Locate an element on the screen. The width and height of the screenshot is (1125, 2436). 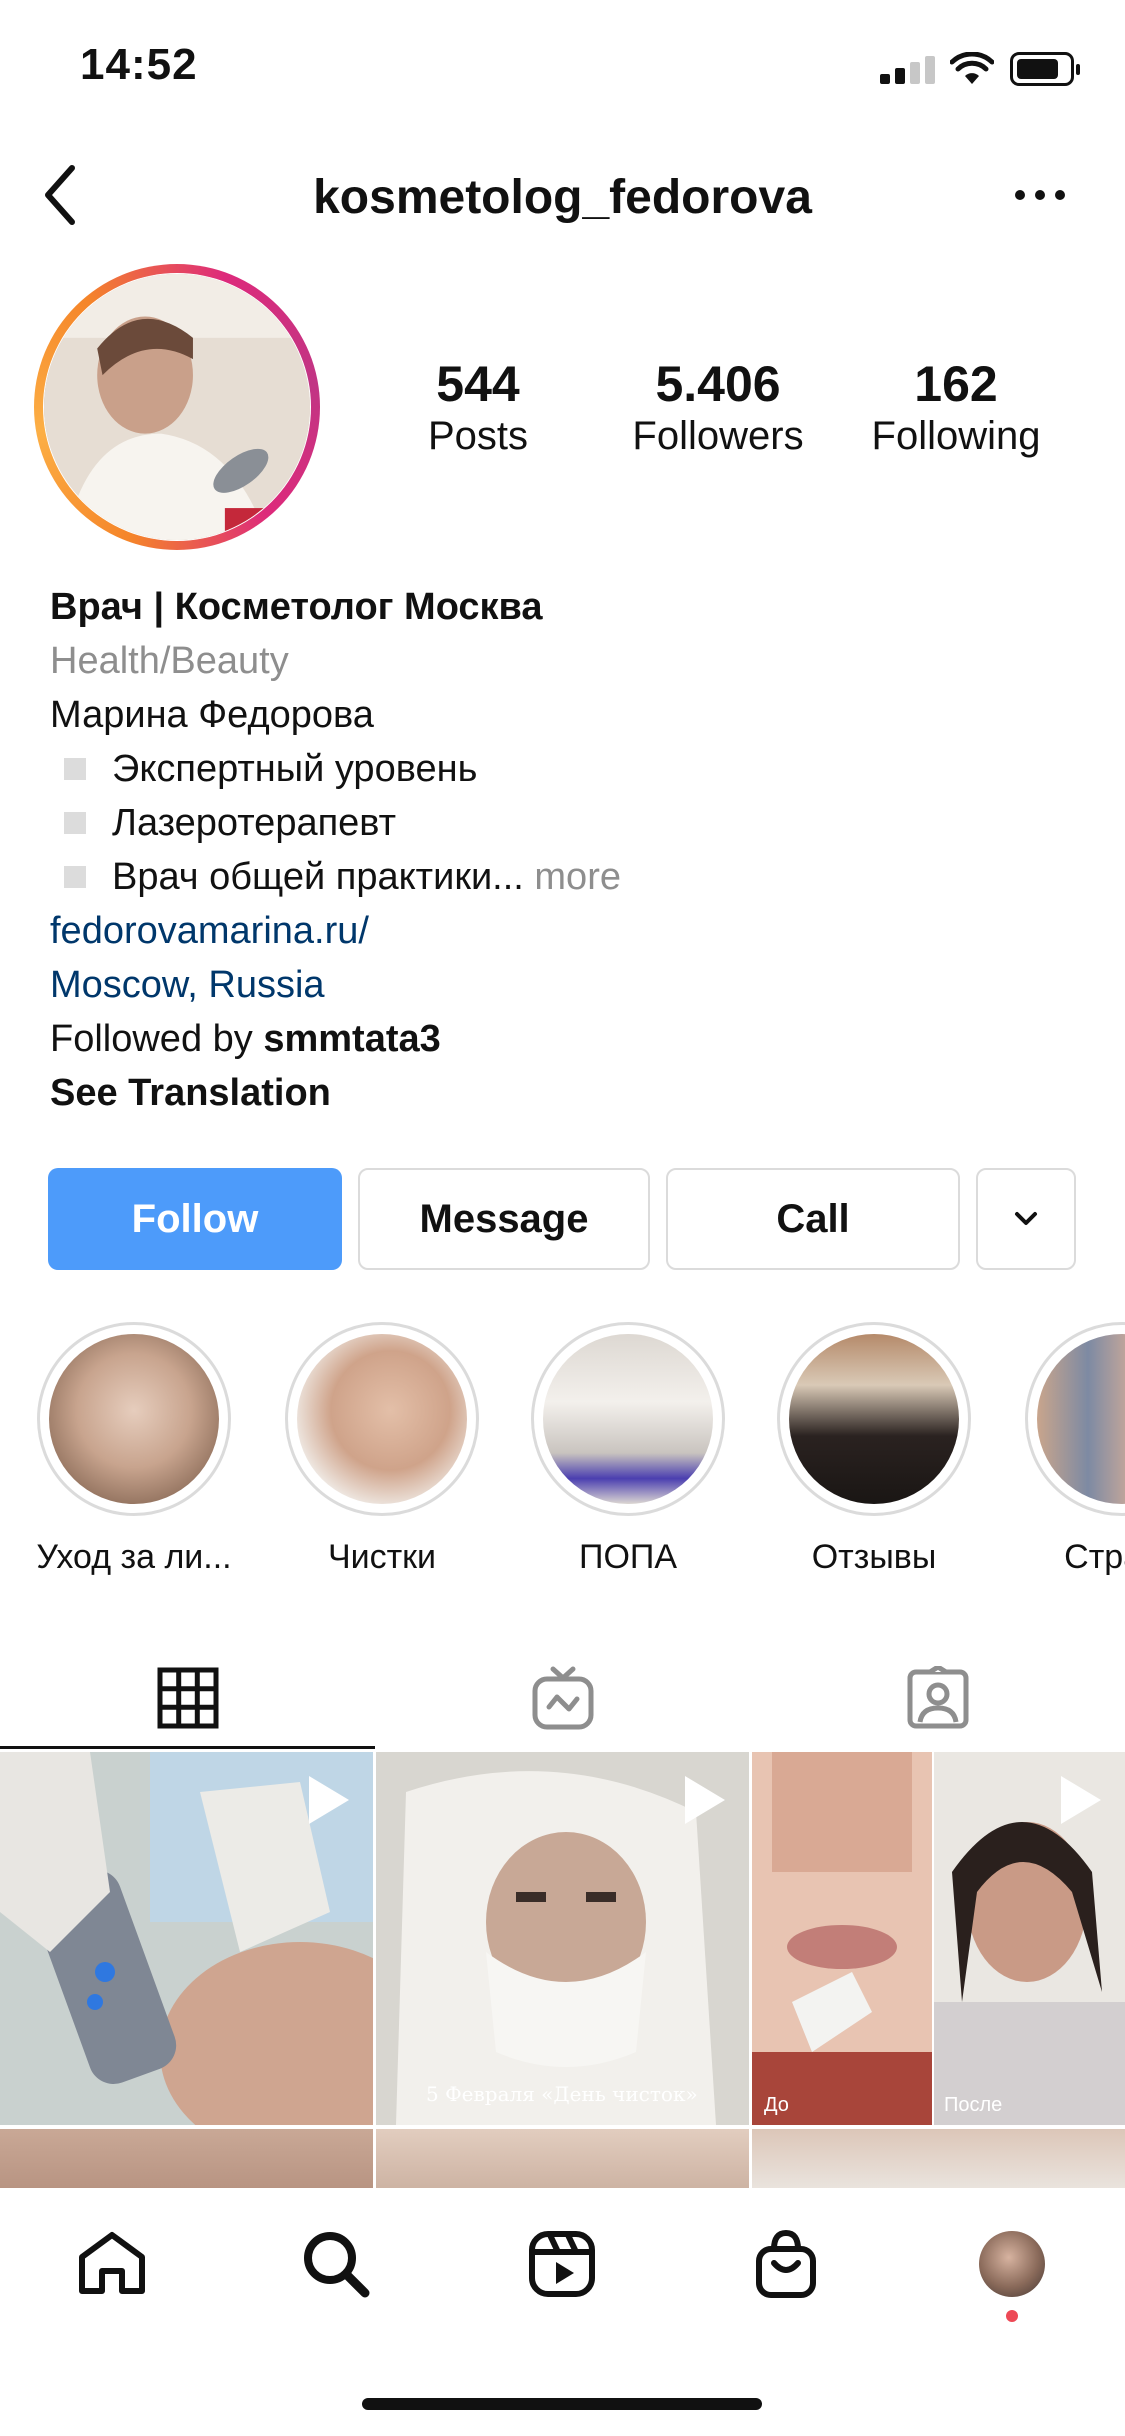
nav-shop is located at coordinates (786, 2264).